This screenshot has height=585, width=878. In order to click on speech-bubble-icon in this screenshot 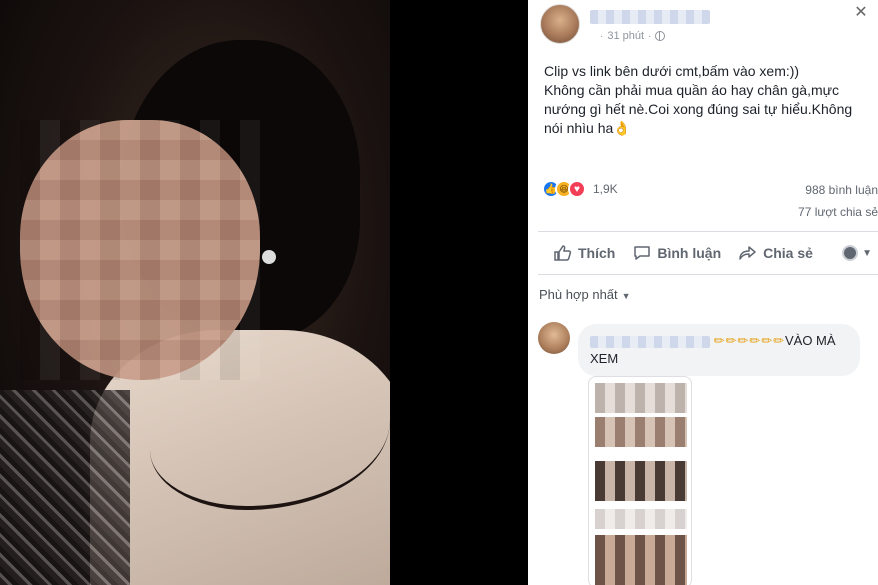, I will do `click(642, 253)`.